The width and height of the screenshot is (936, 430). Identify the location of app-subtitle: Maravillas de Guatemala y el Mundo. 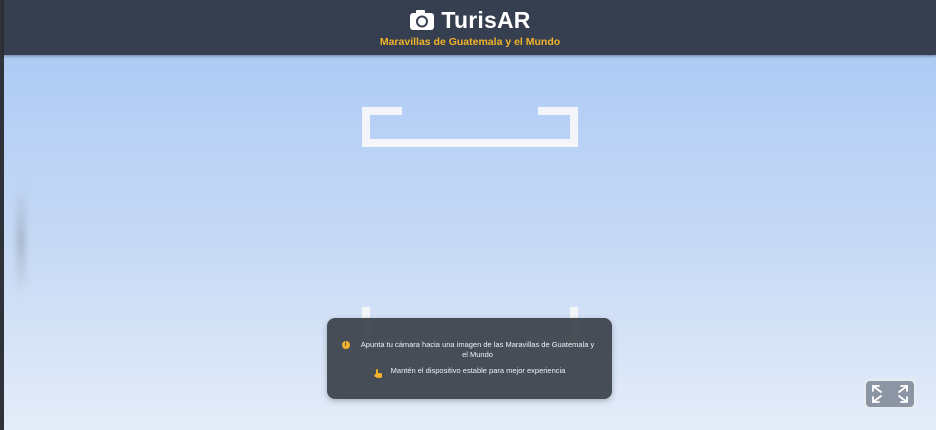
(470, 42).